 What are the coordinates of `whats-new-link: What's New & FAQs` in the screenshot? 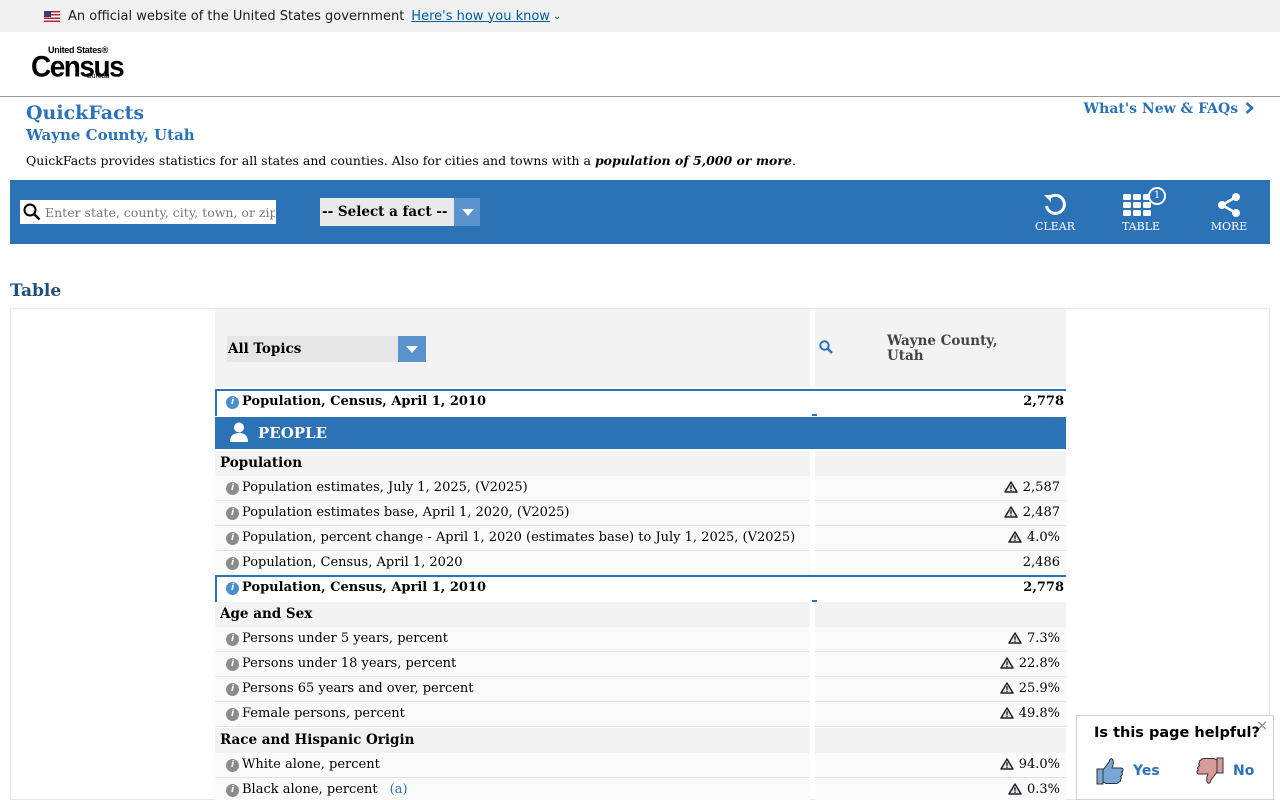 It's located at (1168, 109).